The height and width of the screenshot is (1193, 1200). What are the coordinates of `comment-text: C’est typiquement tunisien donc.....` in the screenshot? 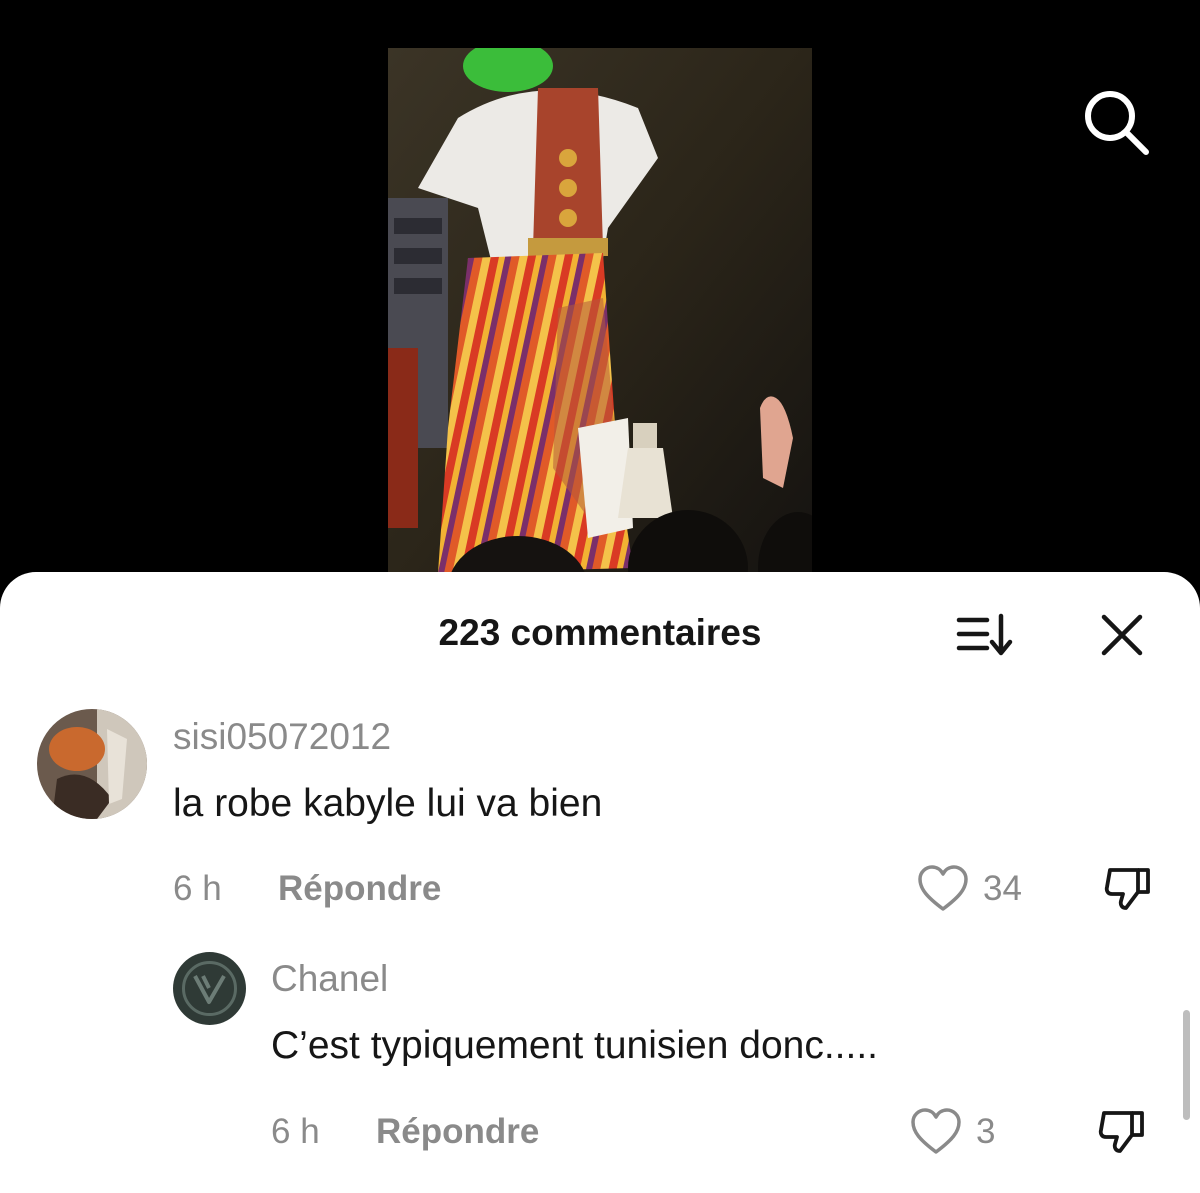 It's located at (574, 1045).